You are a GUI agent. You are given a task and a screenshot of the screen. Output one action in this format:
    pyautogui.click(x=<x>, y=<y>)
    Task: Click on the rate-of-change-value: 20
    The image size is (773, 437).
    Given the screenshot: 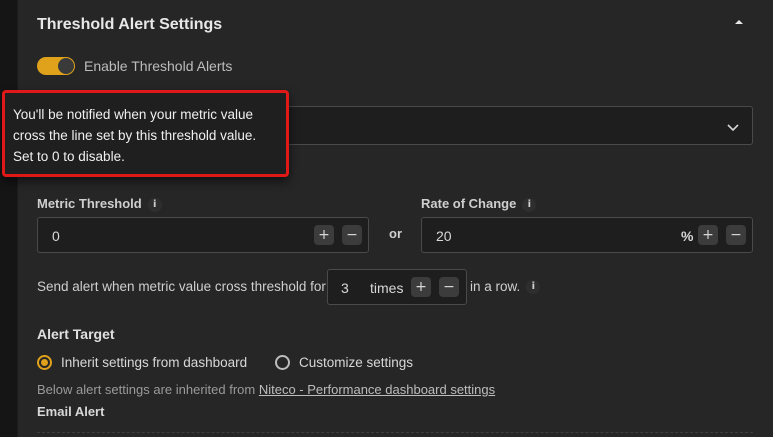 What is the action you would take?
    pyautogui.click(x=444, y=236)
    